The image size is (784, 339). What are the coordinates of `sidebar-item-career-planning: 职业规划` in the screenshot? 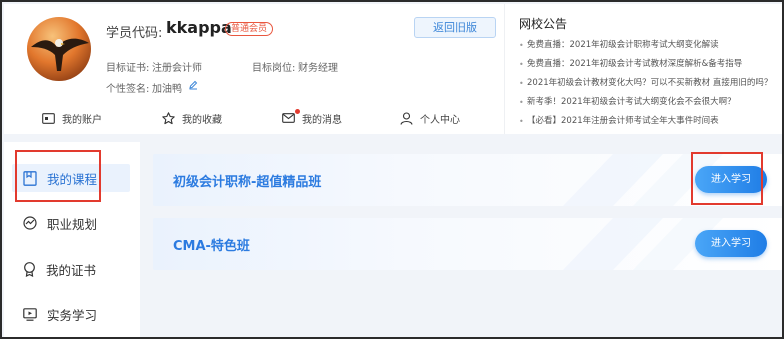 It's located at (71, 223).